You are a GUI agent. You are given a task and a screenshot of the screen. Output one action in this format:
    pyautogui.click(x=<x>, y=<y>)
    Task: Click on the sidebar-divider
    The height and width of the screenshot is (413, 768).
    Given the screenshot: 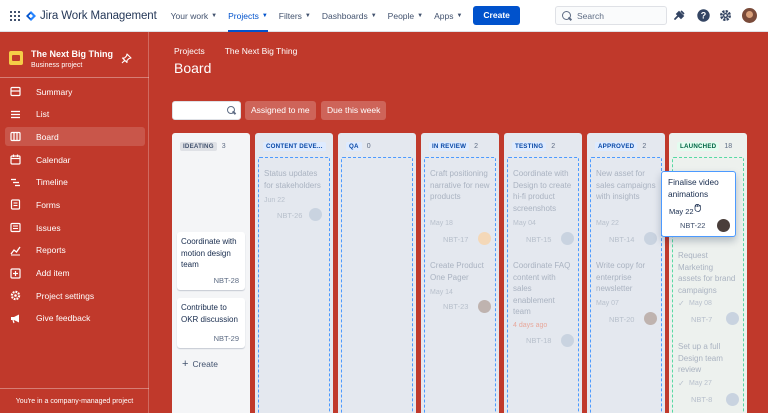 What is the action you would take?
    pyautogui.click(x=74, y=77)
    